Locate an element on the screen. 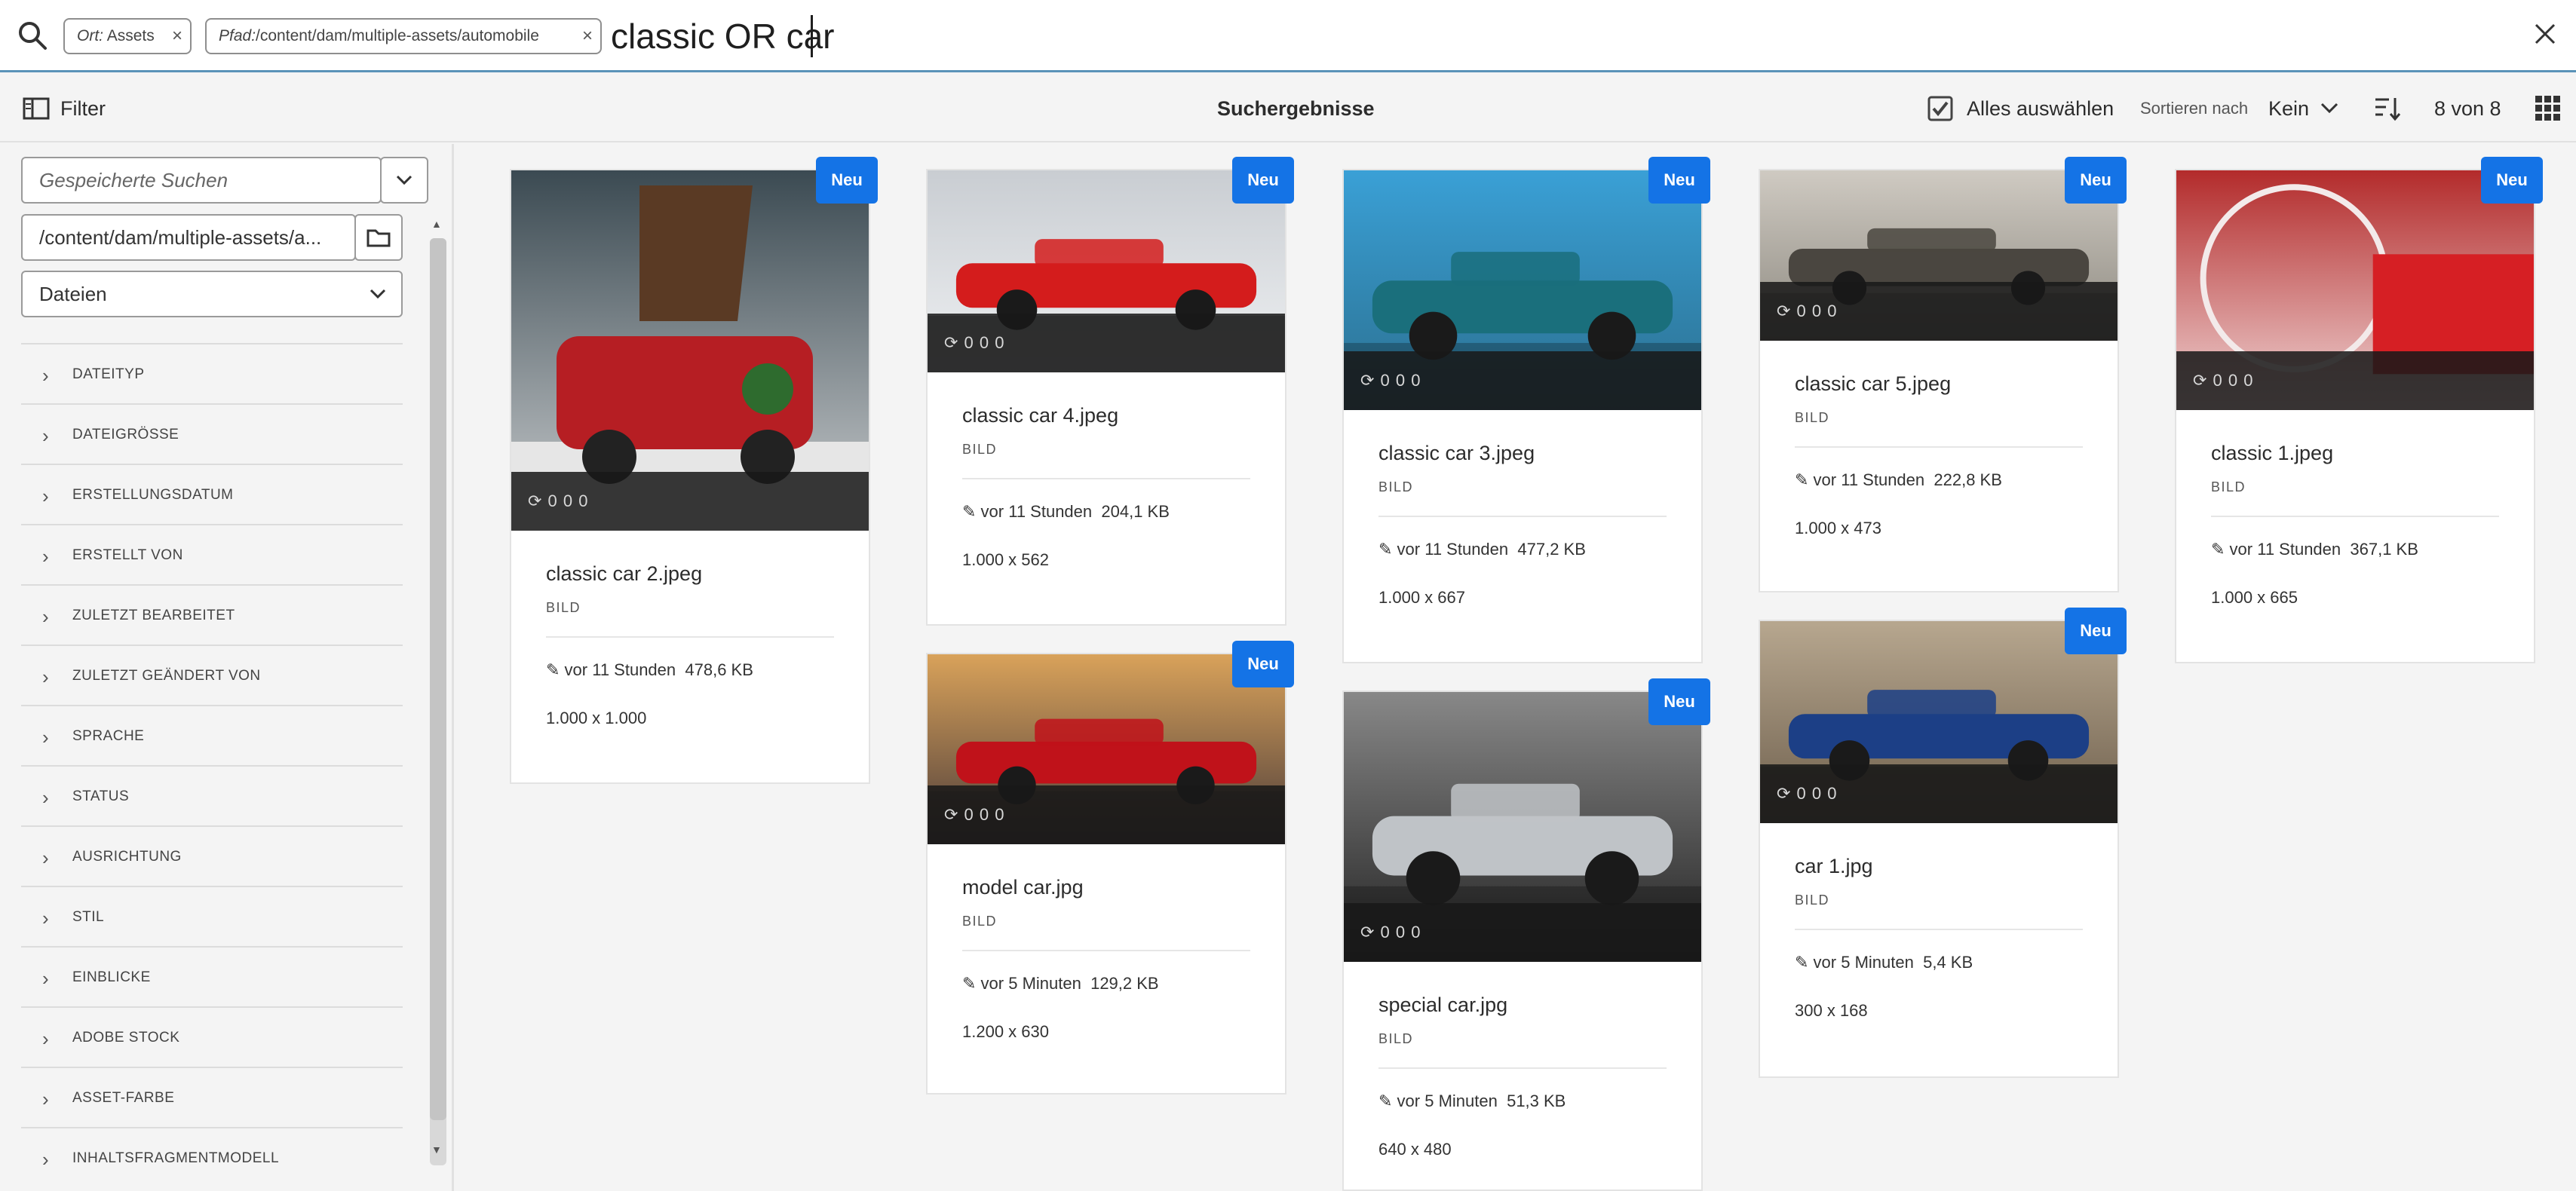 This screenshot has height=1191, width=2576. remove-location-chip-icon: × is located at coordinates (177, 37).